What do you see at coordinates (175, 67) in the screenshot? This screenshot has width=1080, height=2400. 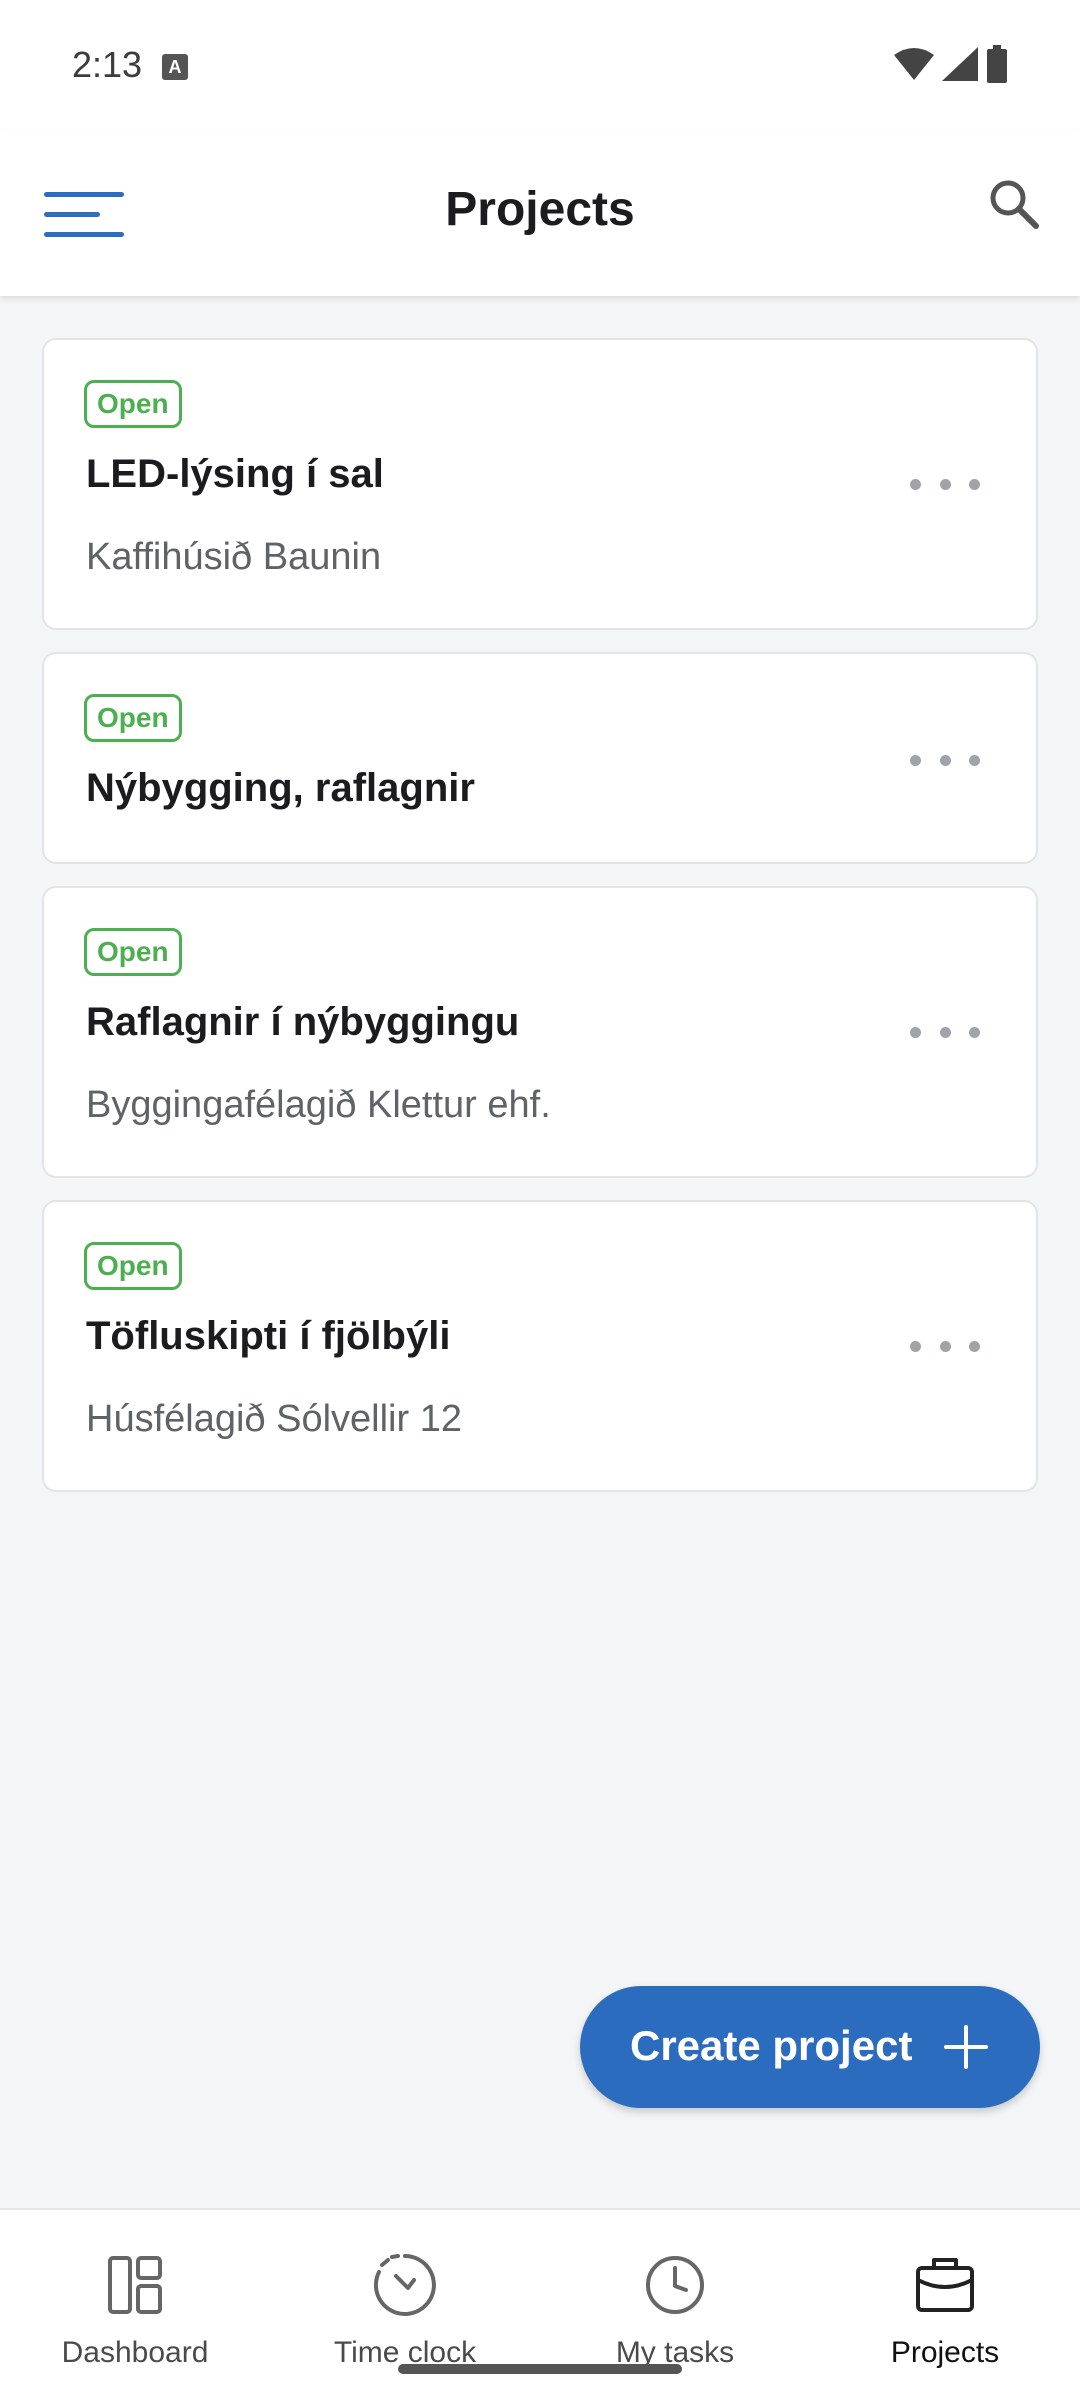 I see `a-icon: A` at bounding box center [175, 67].